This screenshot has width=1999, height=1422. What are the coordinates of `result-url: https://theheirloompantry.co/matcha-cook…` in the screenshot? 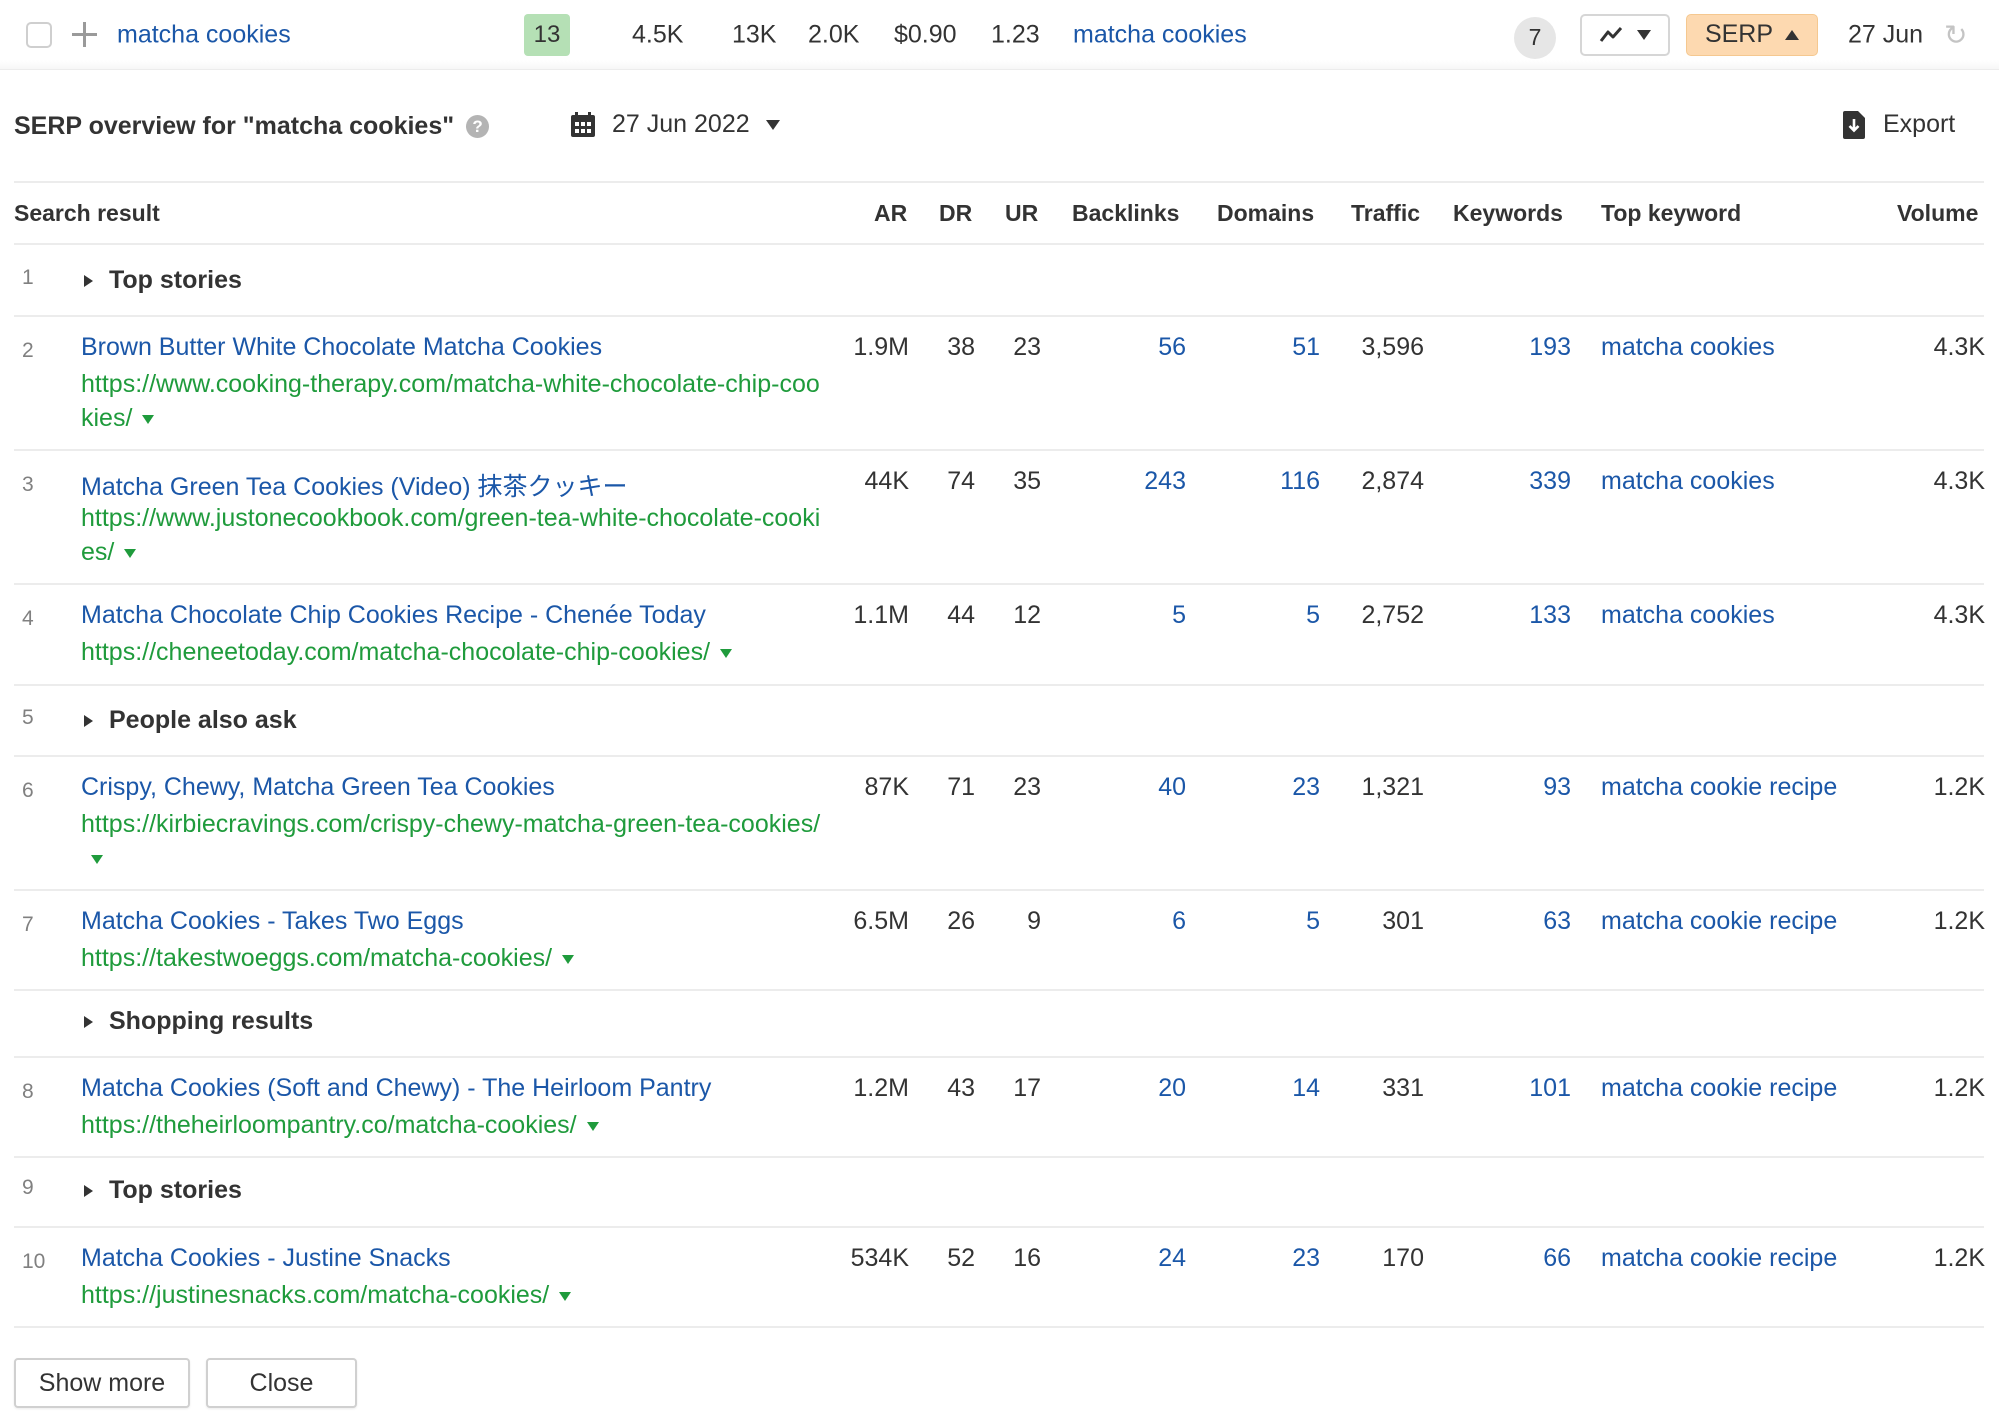 It's located at (451, 1125).